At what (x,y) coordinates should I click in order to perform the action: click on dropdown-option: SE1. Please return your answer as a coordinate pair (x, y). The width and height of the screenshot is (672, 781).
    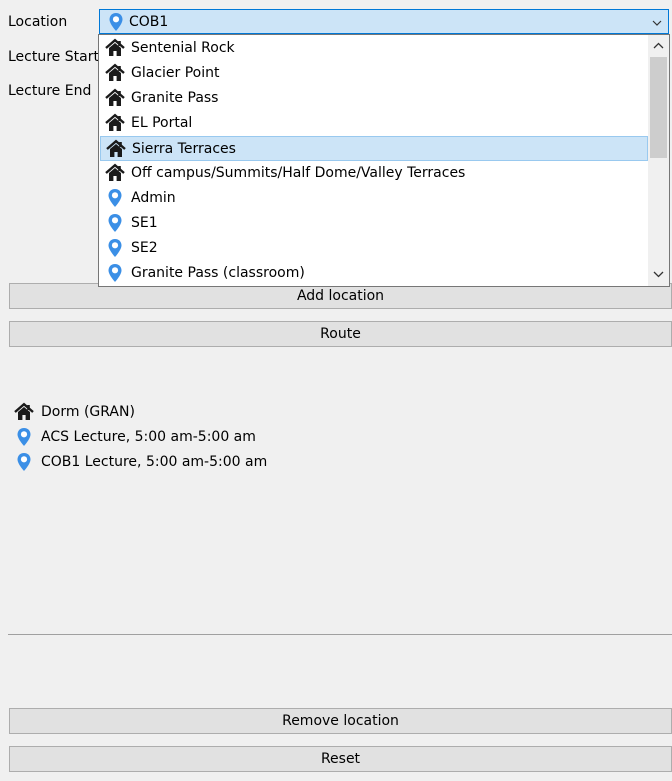
    Looking at the image, I should click on (374, 223).